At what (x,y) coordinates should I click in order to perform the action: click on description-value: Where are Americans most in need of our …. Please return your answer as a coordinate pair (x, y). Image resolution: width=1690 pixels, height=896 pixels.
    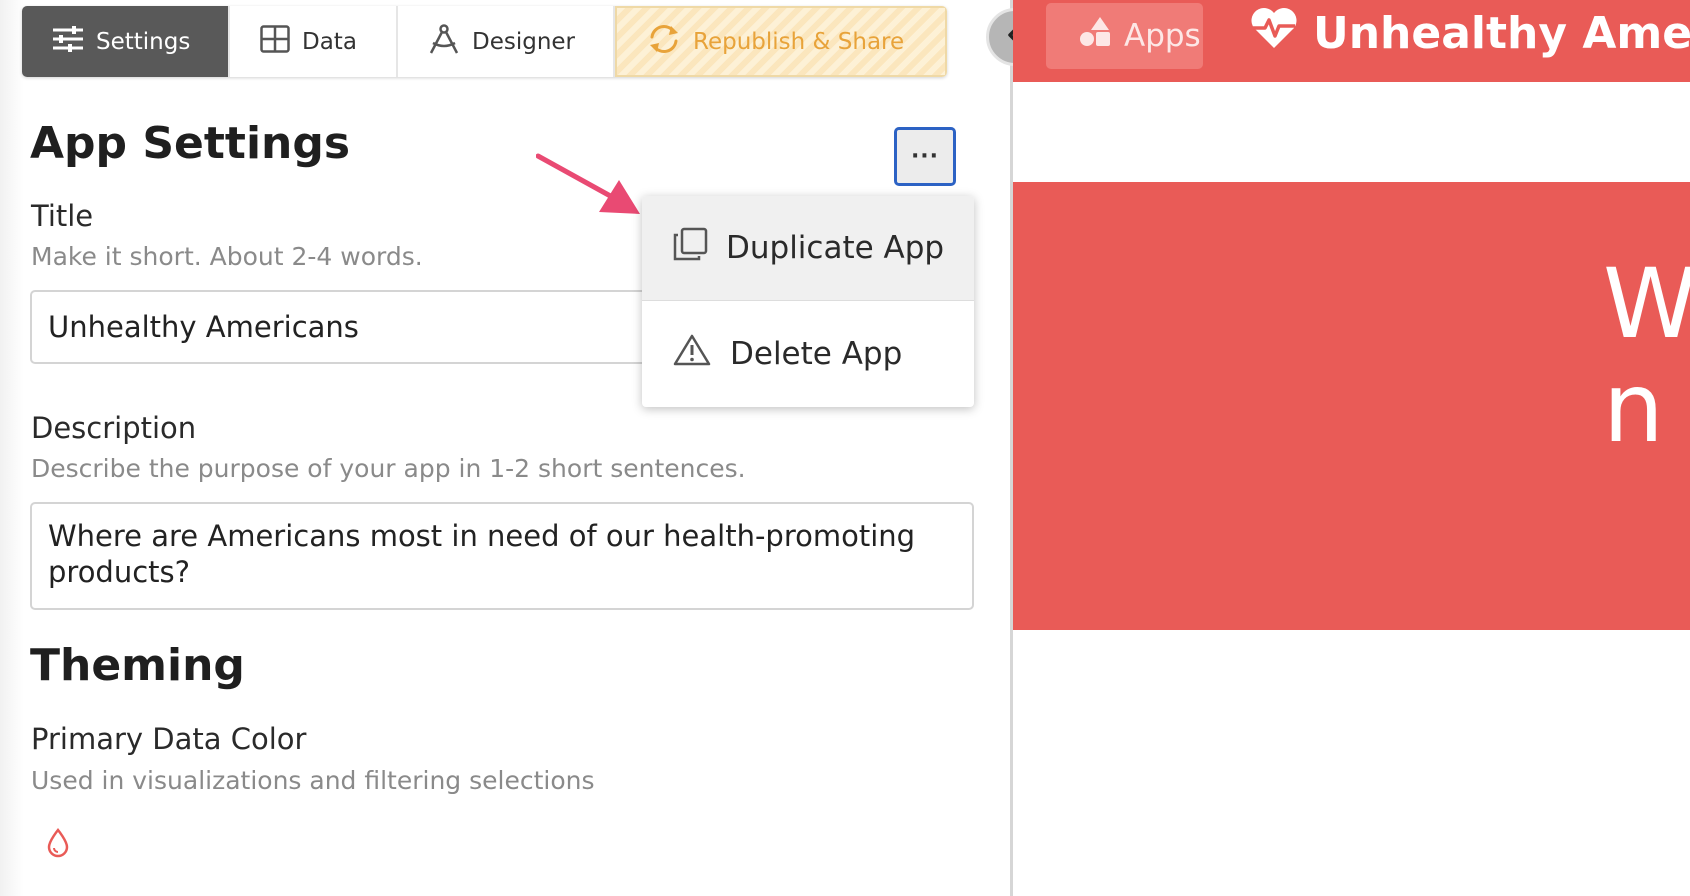
    Looking at the image, I should click on (482, 554).